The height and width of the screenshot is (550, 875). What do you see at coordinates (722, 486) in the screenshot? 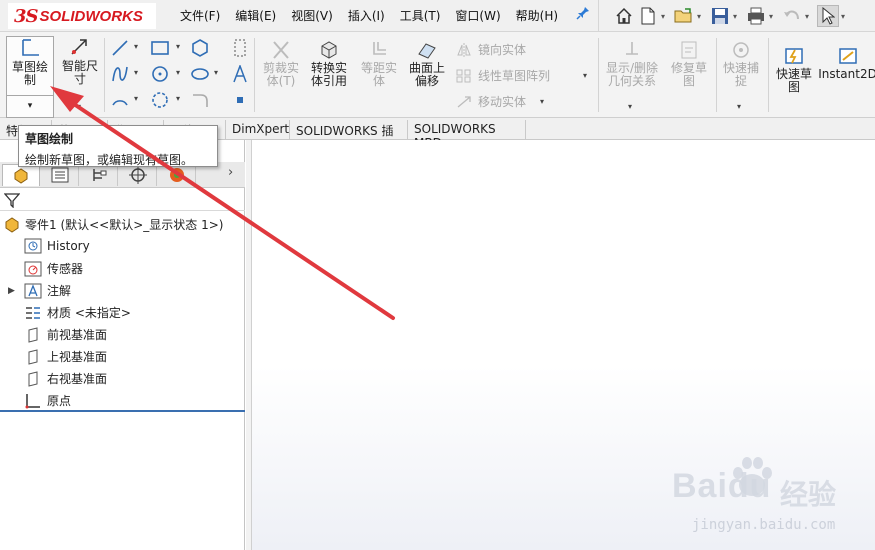
I see `watermark-brand: Baidu` at bounding box center [722, 486].